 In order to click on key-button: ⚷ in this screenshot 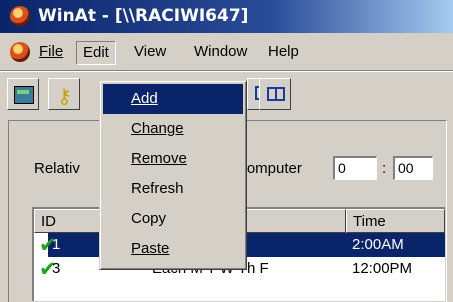, I will do `click(64, 94)`.